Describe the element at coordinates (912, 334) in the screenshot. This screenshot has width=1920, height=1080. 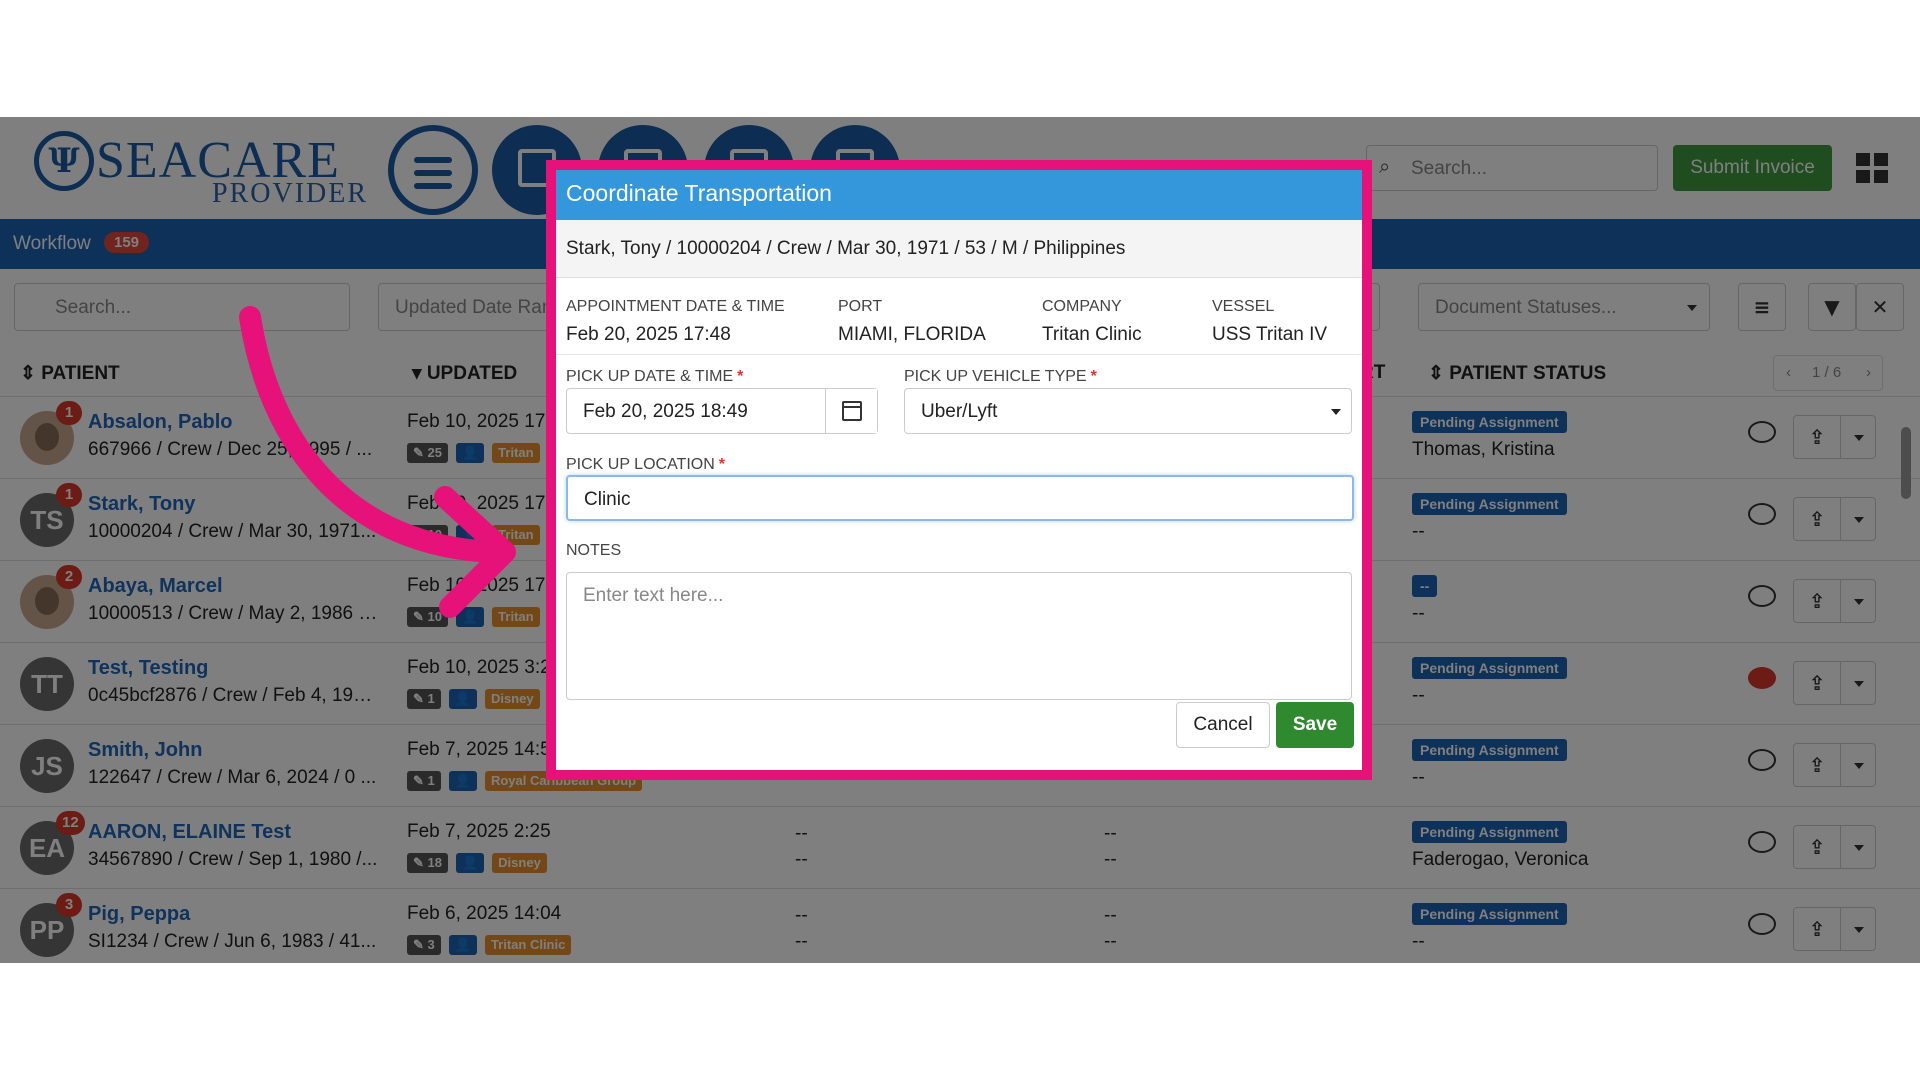
I see `meta-value: MIAMI, FLORIDA` at that location.